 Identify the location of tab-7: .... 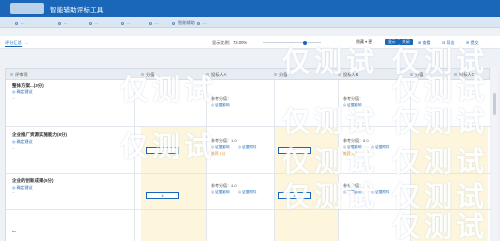
(201, 23).